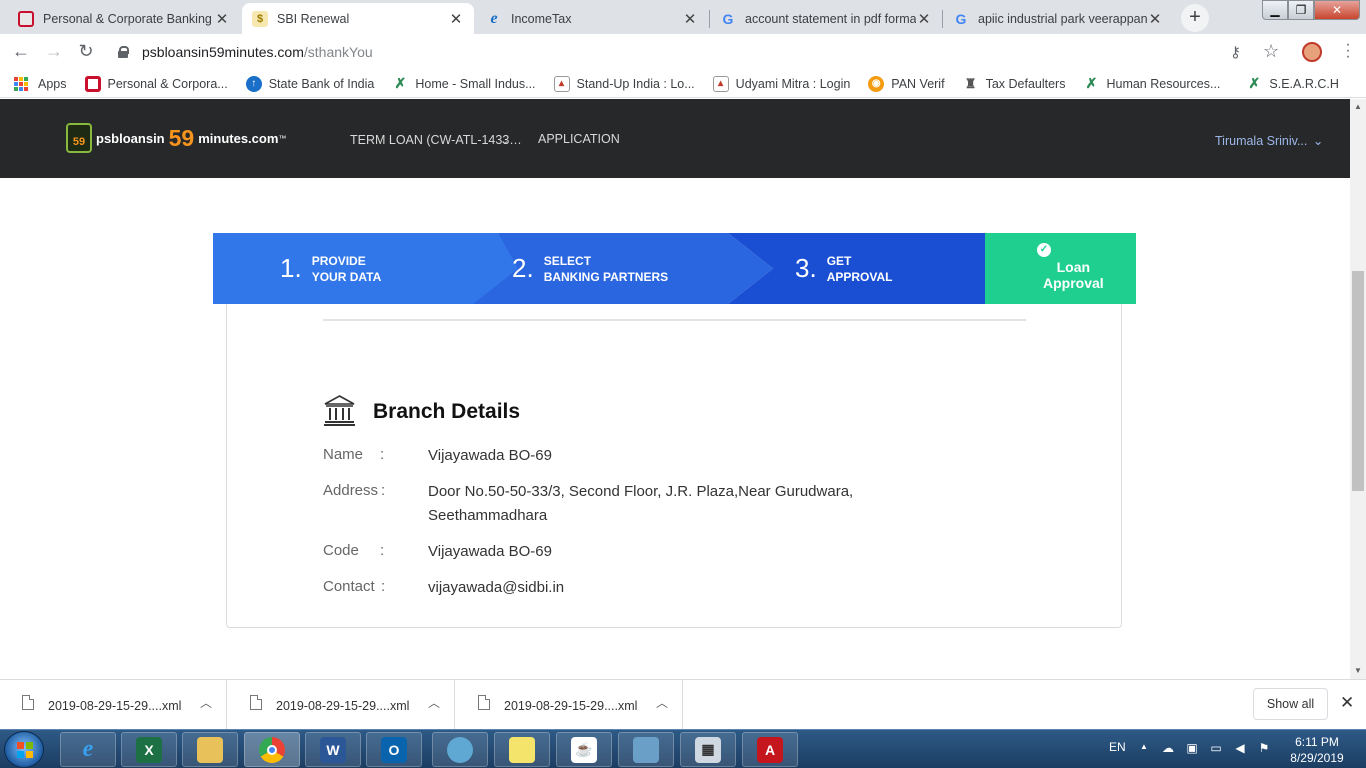  I want to click on scroll-down-arrow-icon: ▼, so click(1358, 671).